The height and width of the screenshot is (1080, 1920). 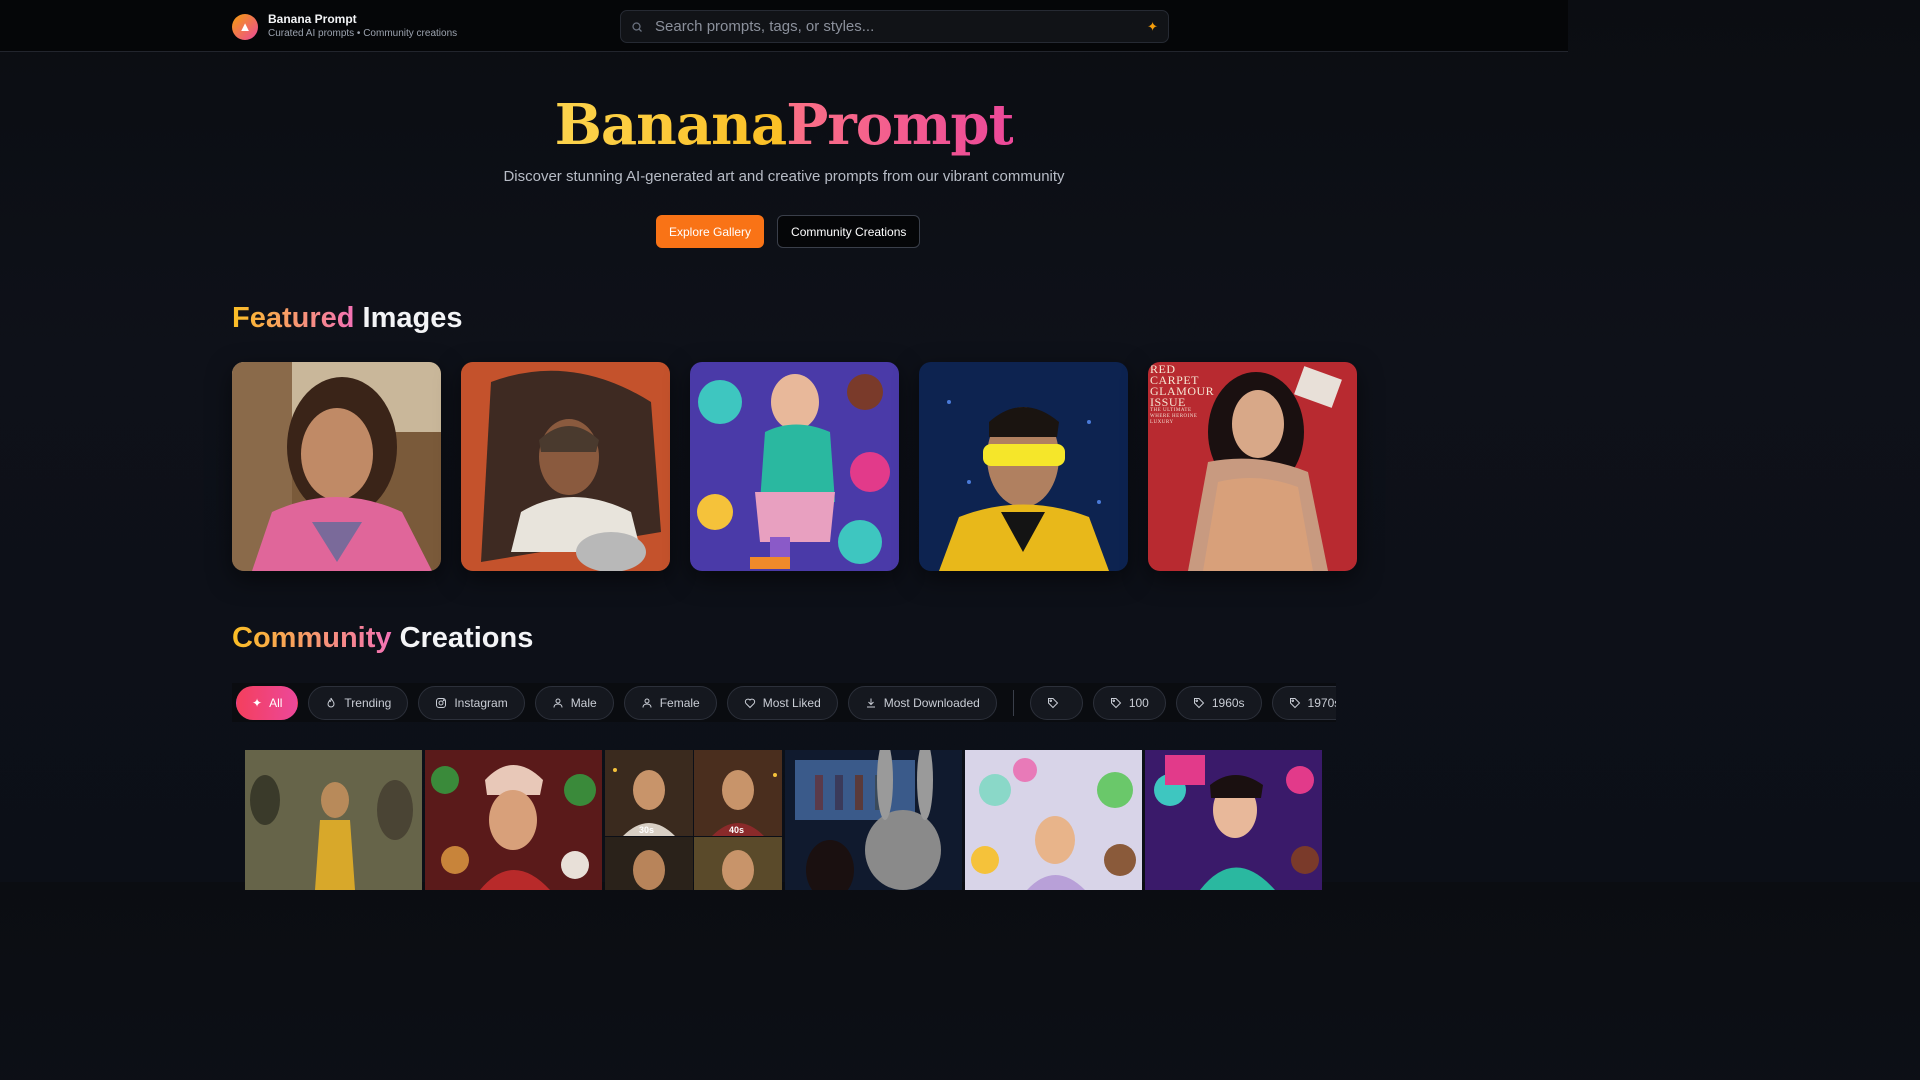 I want to click on instagram-icon, so click(x=441, y=702).